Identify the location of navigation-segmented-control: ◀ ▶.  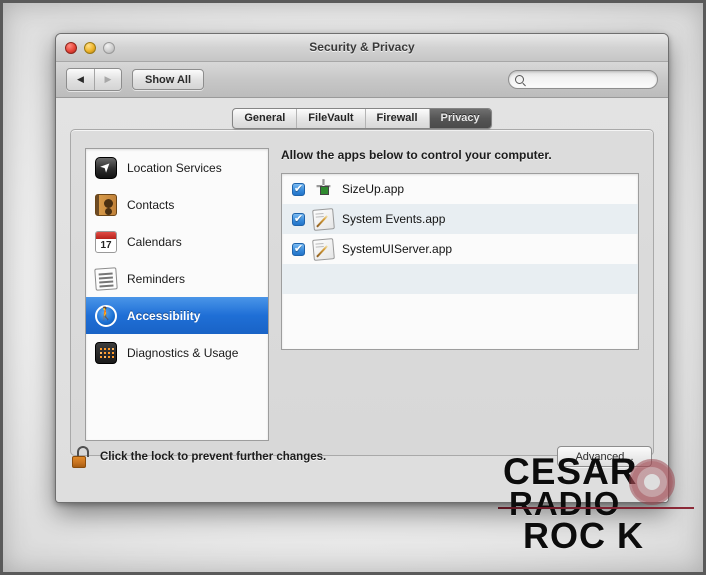
(94, 79).